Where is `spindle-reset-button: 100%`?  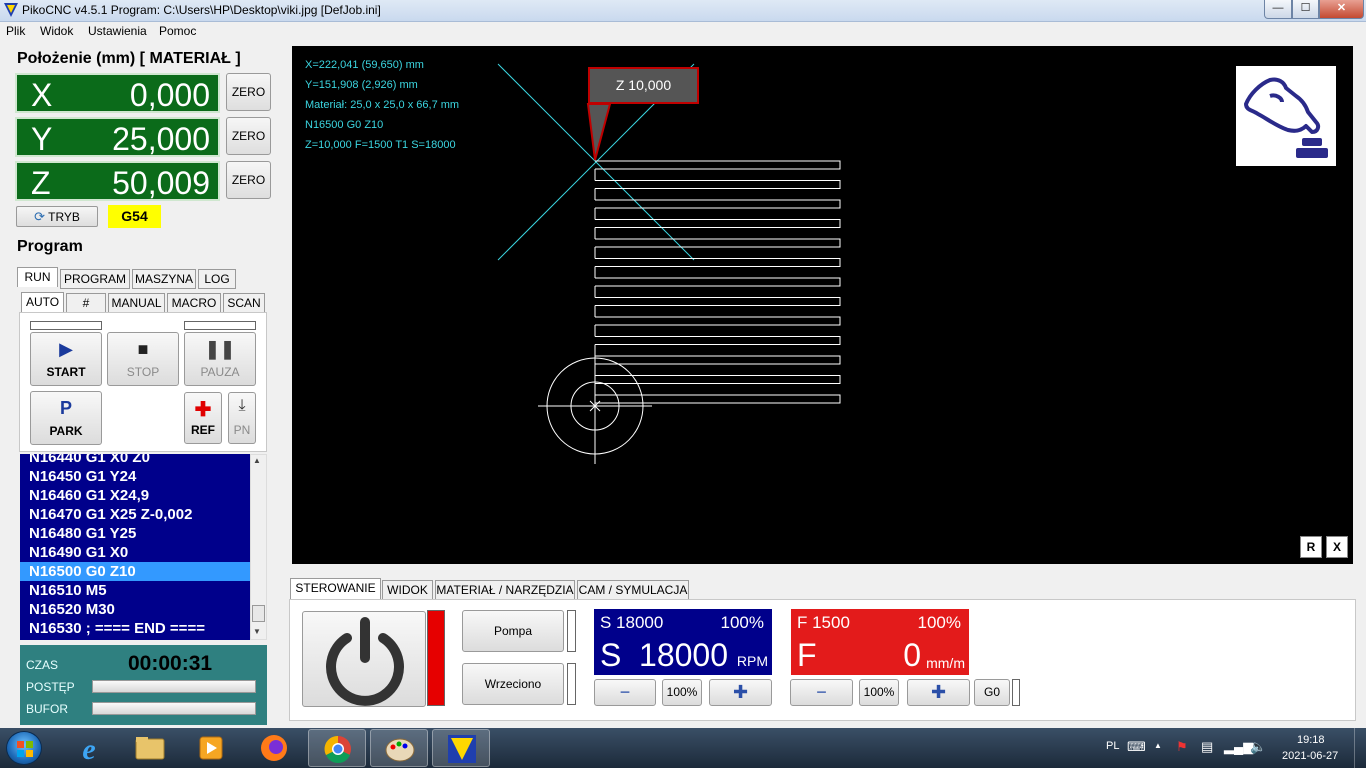
spindle-reset-button: 100% is located at coordinates (682, 692).